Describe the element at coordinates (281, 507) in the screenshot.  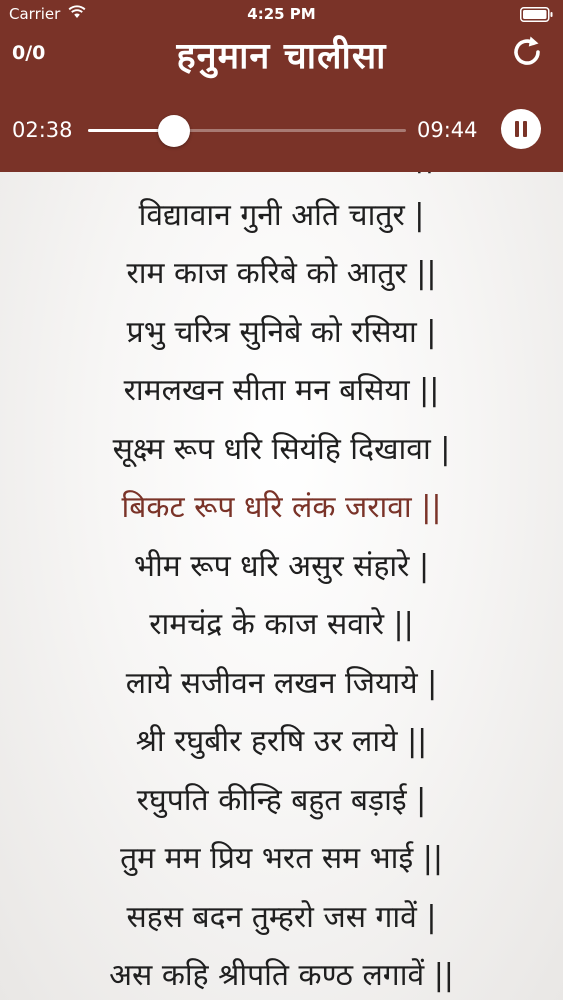
I see `lyric-line-current: बिकट रूप धरि लंक जरावा ||` at that location.